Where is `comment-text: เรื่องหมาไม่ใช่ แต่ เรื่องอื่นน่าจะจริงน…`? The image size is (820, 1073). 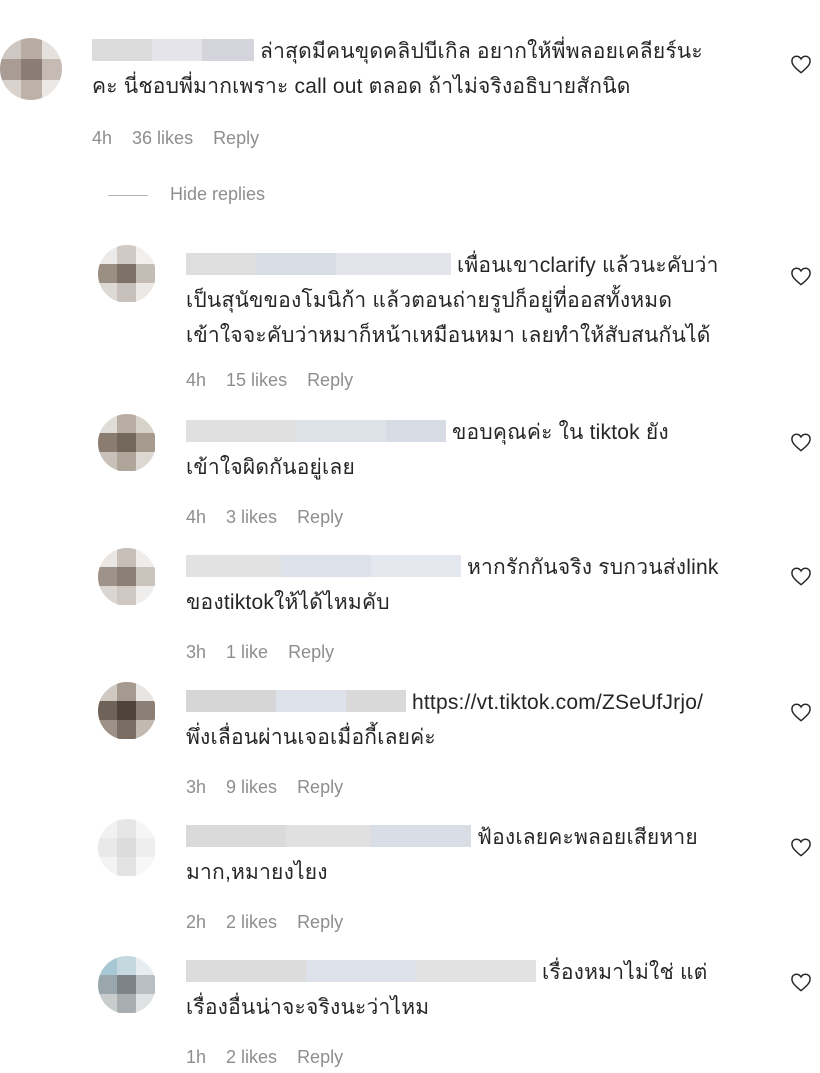 comment-text: เรื่องหมาไม่ใช่ แต่ เรื่องอื่นน่าจะจริงน… is located at coordinates (481, 990).